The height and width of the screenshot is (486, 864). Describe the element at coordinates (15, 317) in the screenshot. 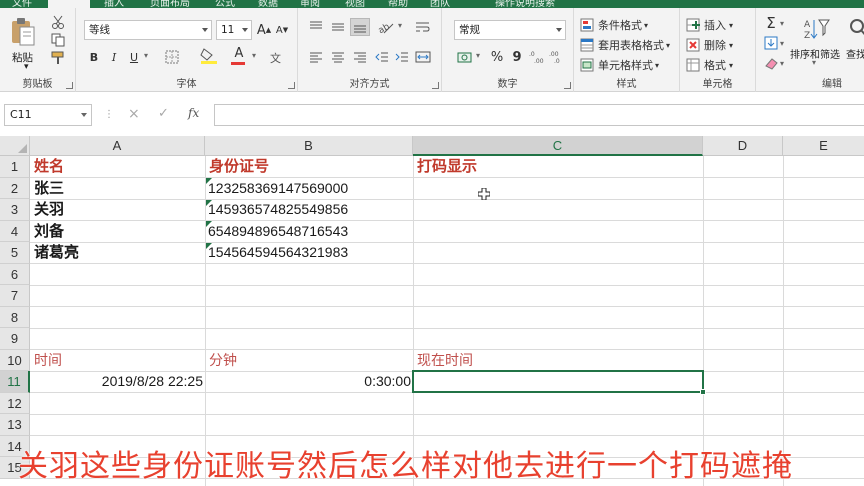

I see `row-header-8: 8` at that location.